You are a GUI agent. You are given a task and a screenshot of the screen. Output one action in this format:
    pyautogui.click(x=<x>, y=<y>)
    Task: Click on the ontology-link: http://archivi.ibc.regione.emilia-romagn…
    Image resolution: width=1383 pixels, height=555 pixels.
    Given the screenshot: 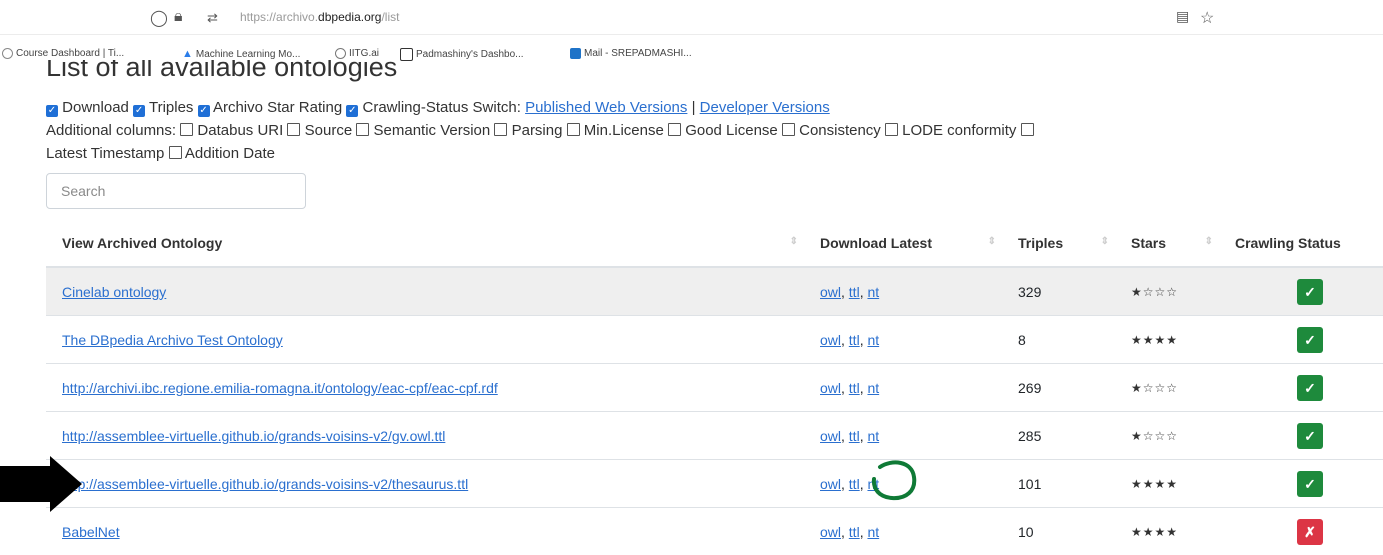 What is the action you would take?
    pyautogui.click(x=280, y=388)
    